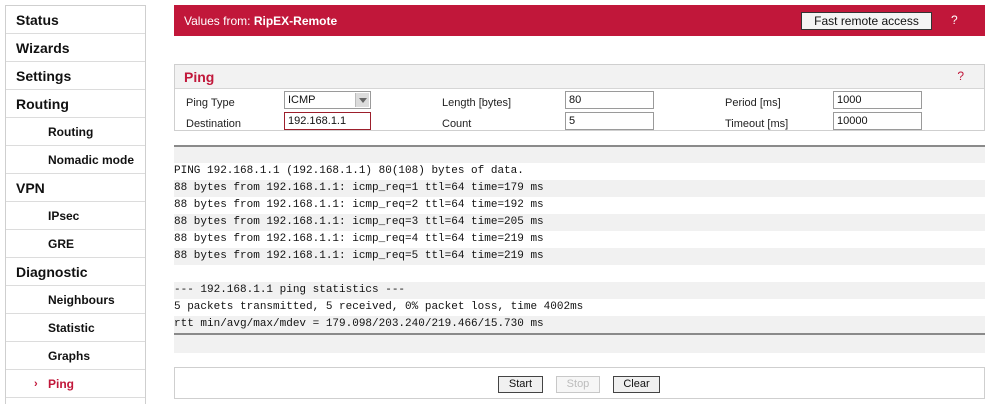 This screenshot has height=404, width=991. I want to click on chevron-right-icon: ›, so click(36, 383).